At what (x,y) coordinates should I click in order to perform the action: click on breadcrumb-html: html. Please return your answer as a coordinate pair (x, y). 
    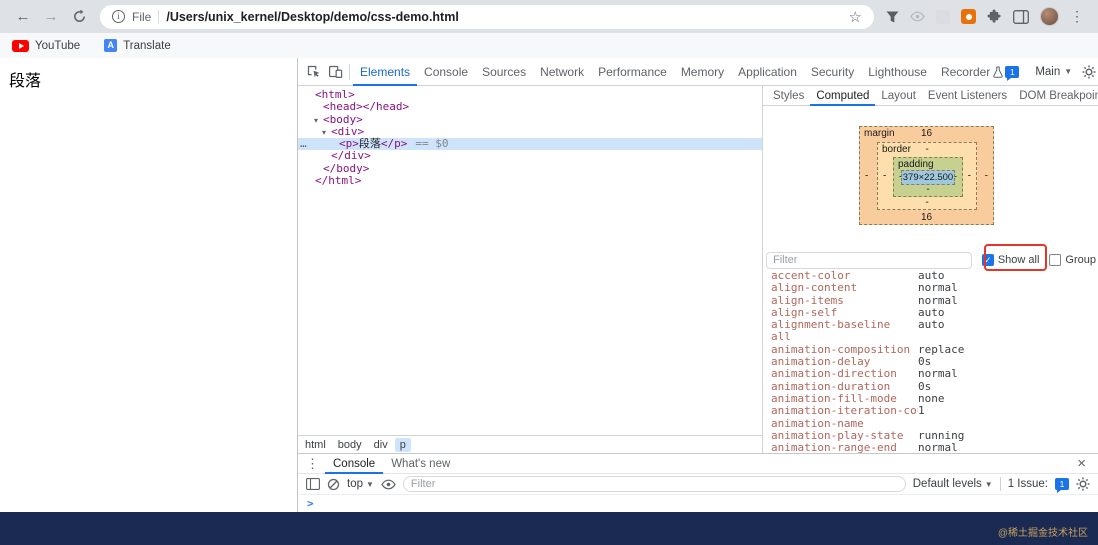
    Looking at the image, I should click on (315, 445).